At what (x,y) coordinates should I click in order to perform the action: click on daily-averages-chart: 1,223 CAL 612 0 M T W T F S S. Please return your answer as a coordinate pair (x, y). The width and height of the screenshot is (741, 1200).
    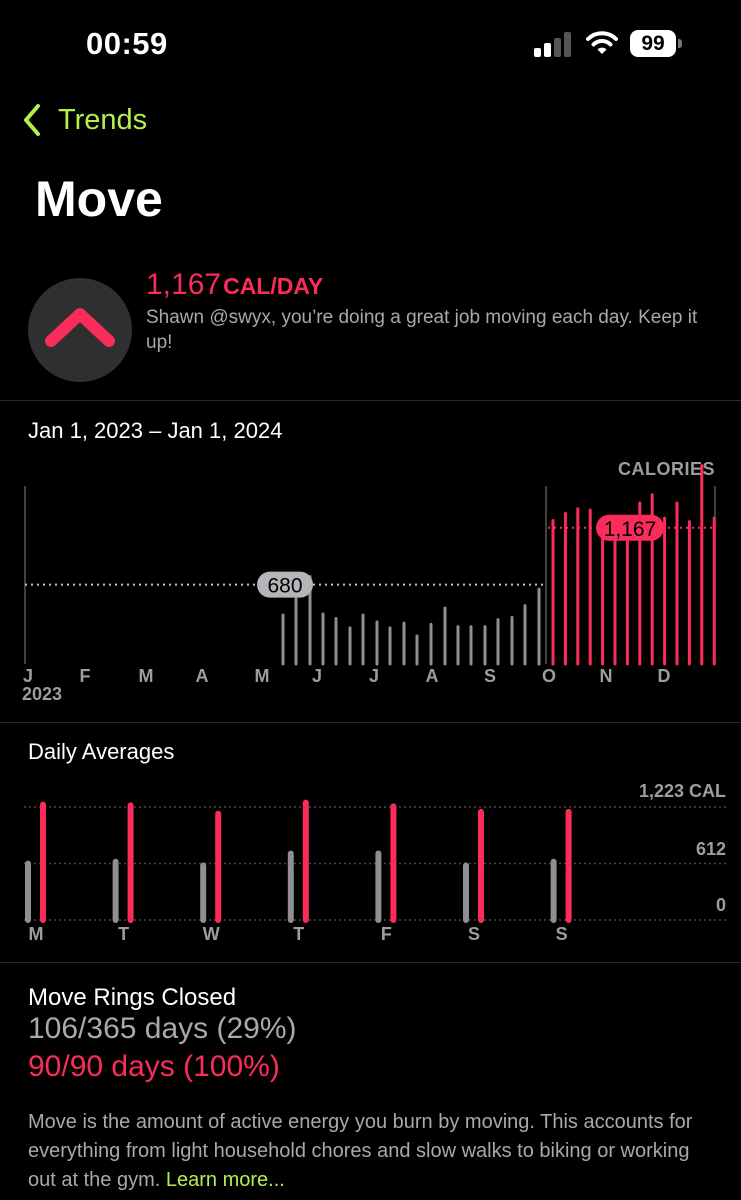
    Looking at the image, I should click on (375, 862).